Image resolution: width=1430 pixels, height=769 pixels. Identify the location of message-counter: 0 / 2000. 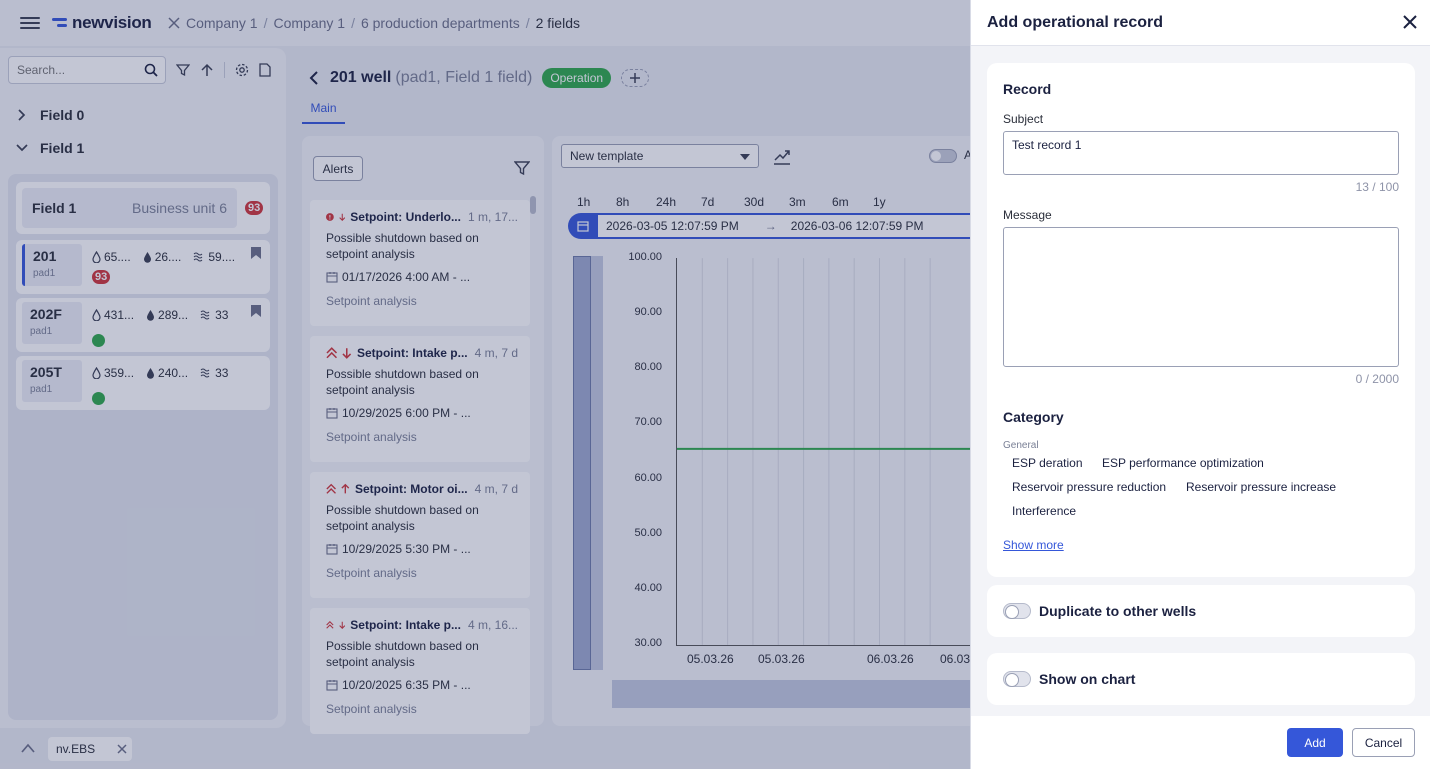
(1377, 379).